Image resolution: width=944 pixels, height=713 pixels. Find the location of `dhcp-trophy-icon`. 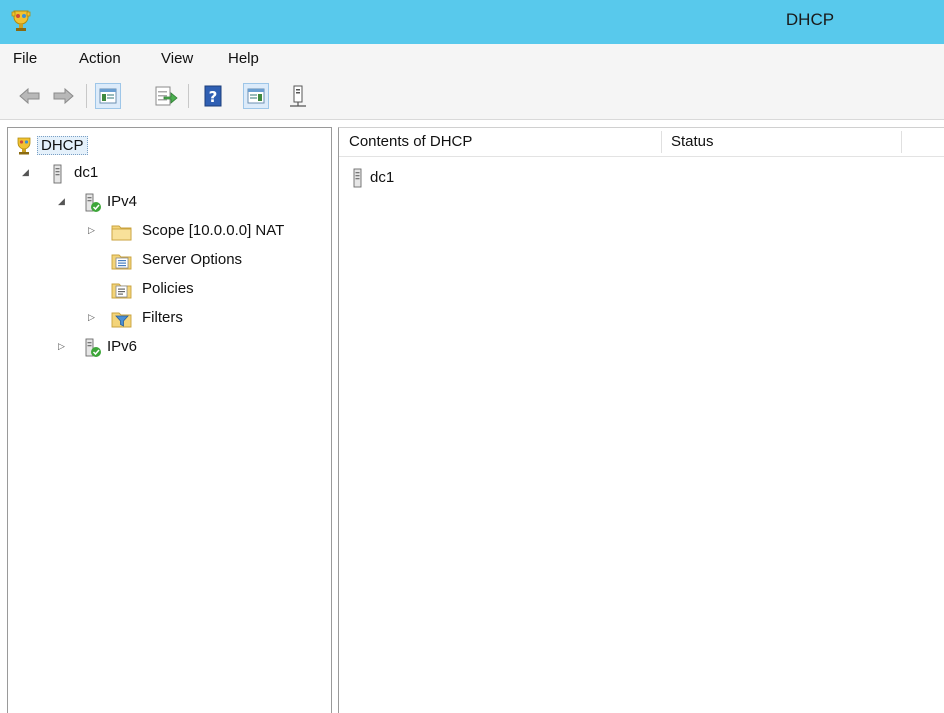

dhcp-trophy-icon is located at coordinates (24, 146).